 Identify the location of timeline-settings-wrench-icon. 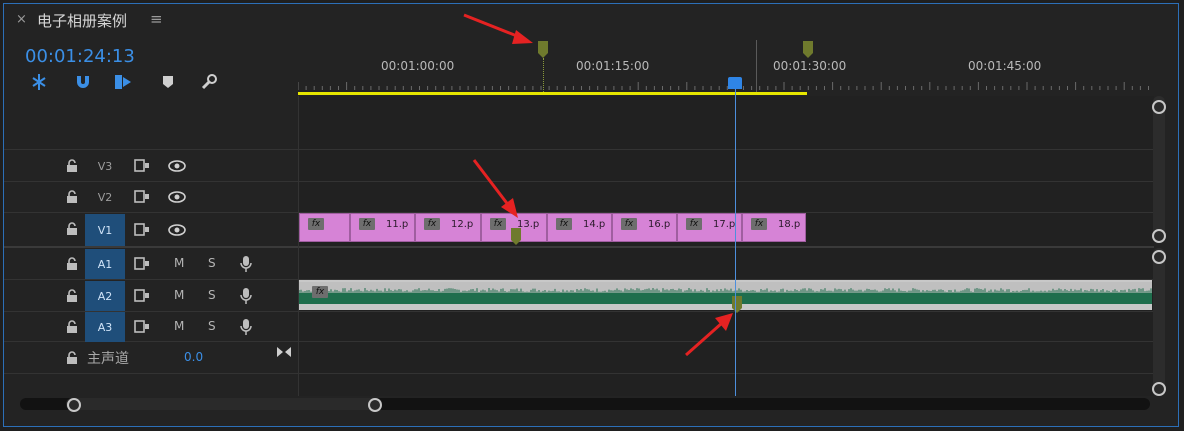
(209, 82).